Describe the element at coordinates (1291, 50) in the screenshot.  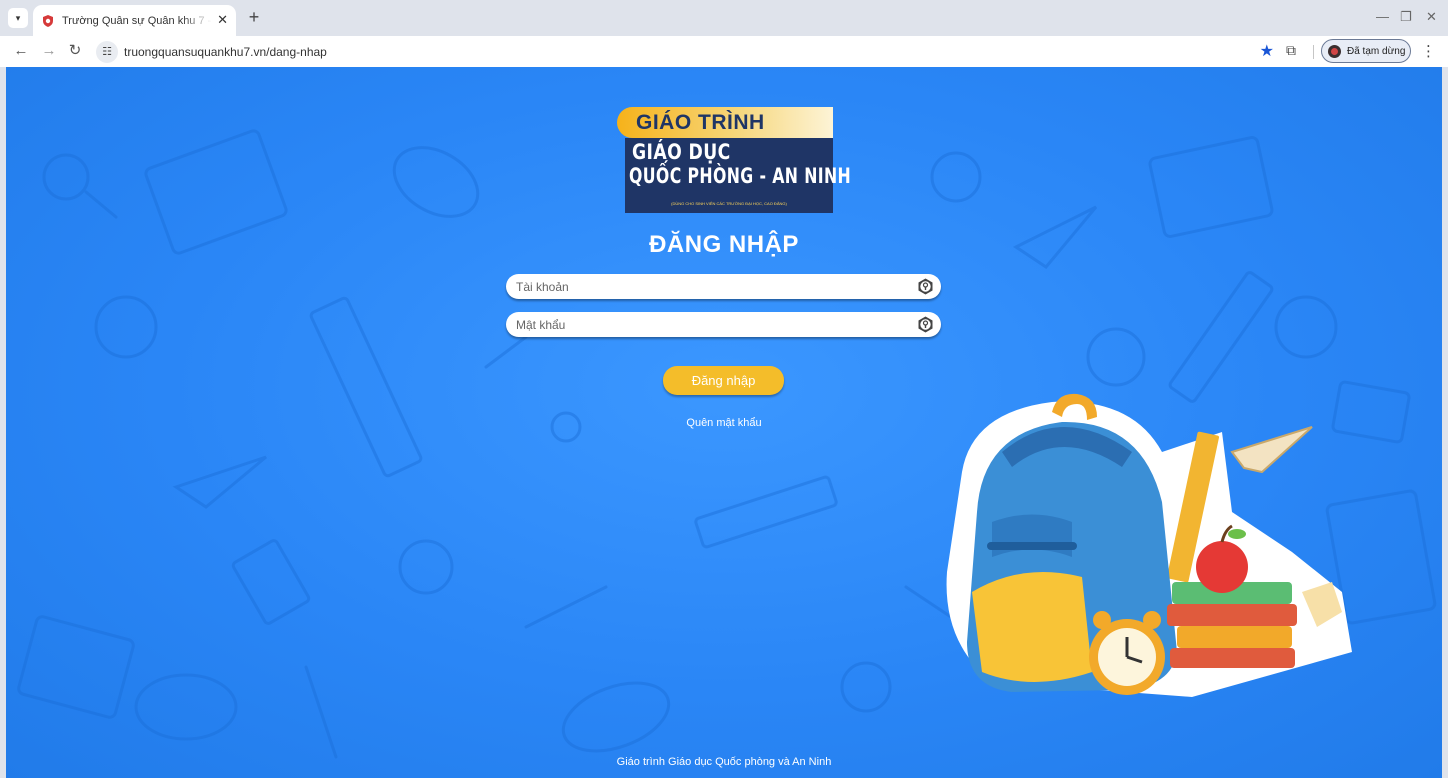
I see `extensions-puzzle-icon: ⧉` at that location.